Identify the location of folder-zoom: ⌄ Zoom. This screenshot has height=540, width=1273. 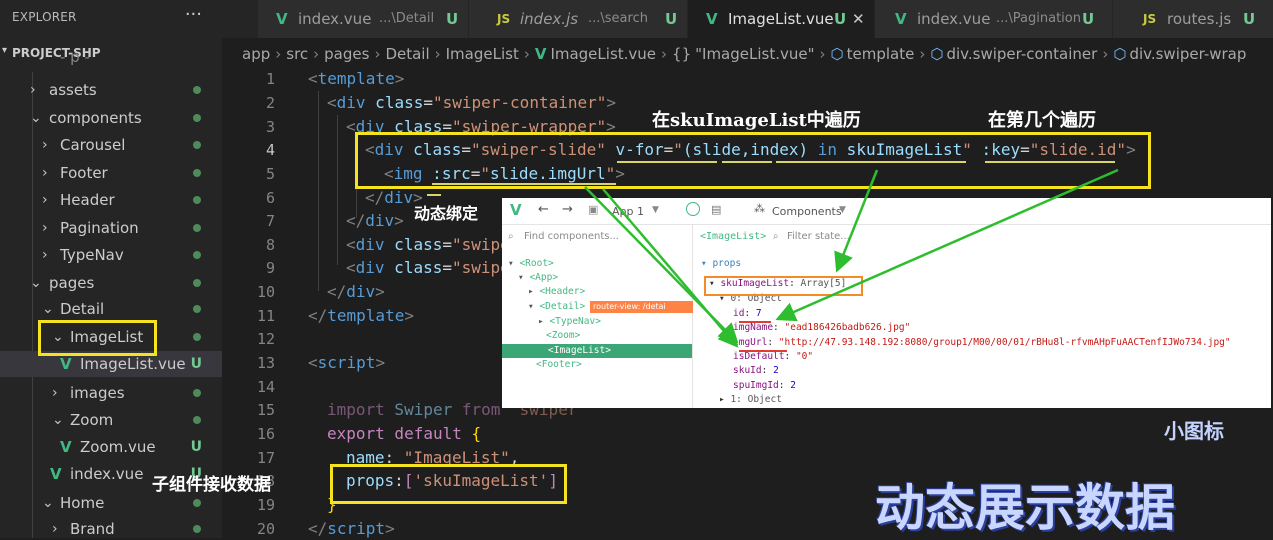
(111, 420).